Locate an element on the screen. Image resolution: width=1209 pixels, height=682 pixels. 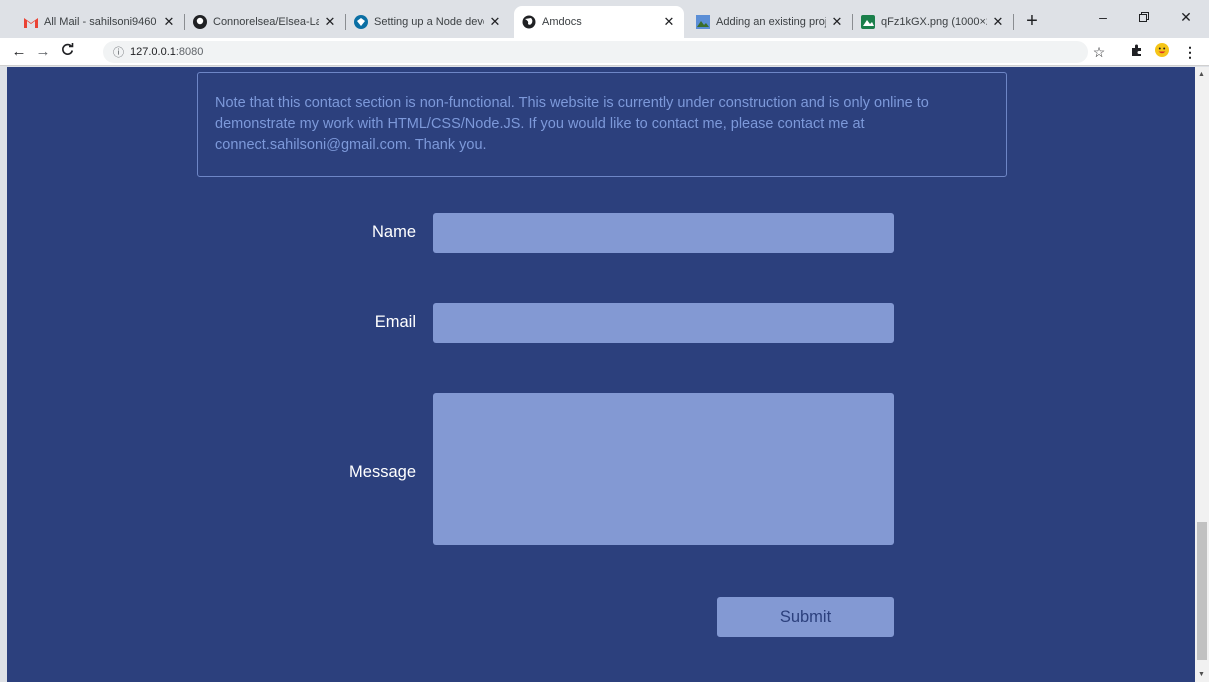
vertical-scrollbar: ▲ ▼ is located at coordinates (1202, 374).